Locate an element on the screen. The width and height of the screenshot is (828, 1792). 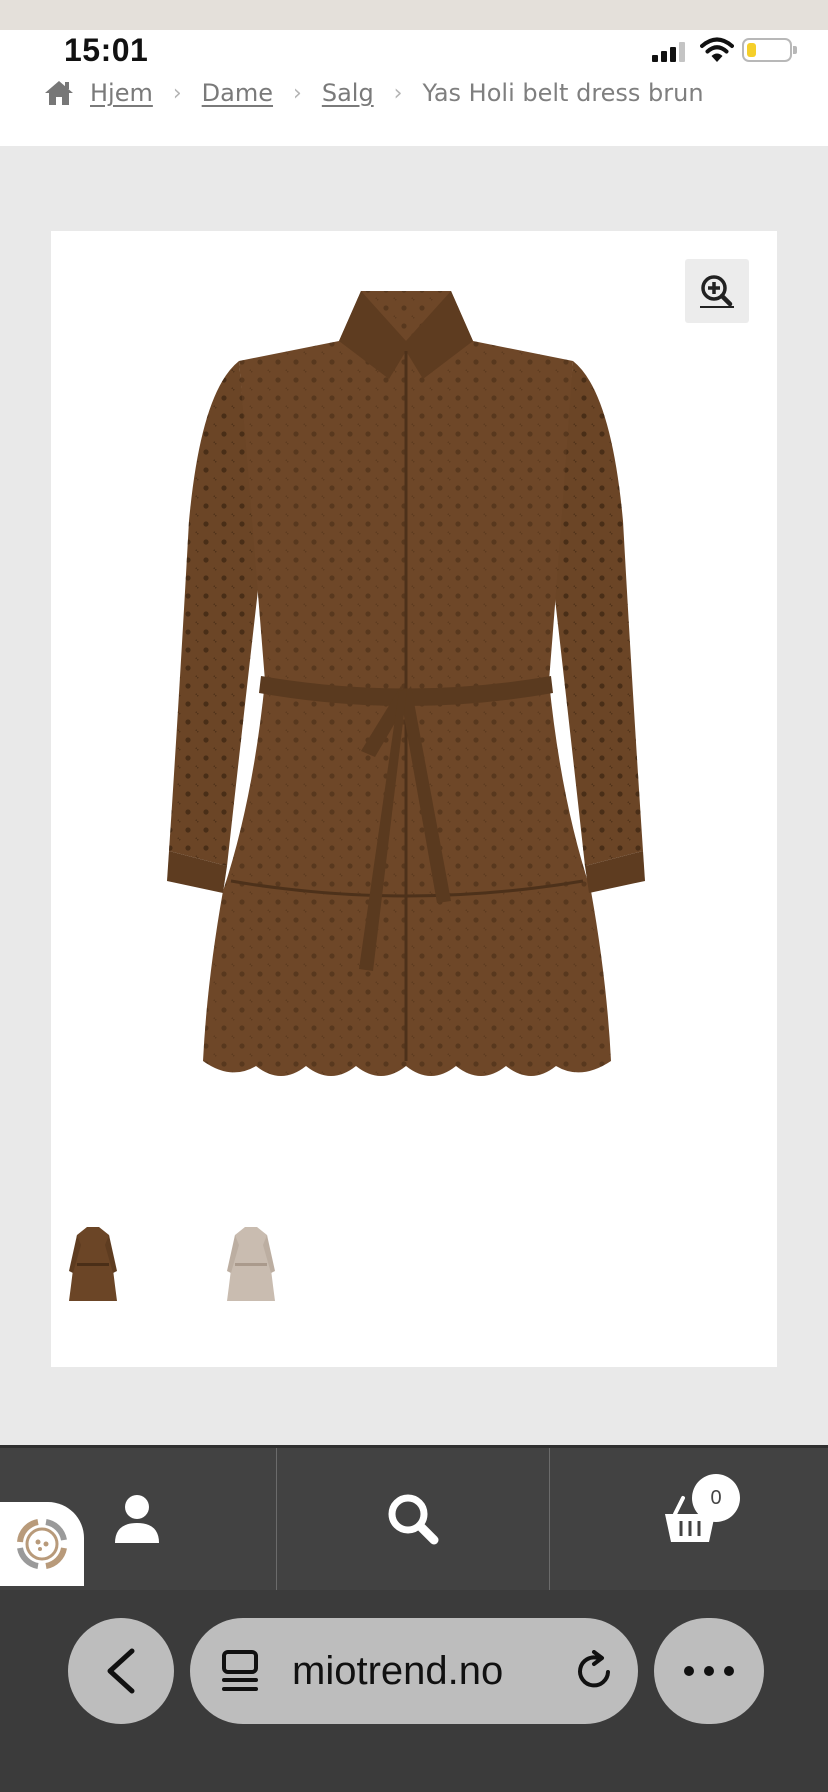
chat-widget-icon is located at coordinates (42, 1544).